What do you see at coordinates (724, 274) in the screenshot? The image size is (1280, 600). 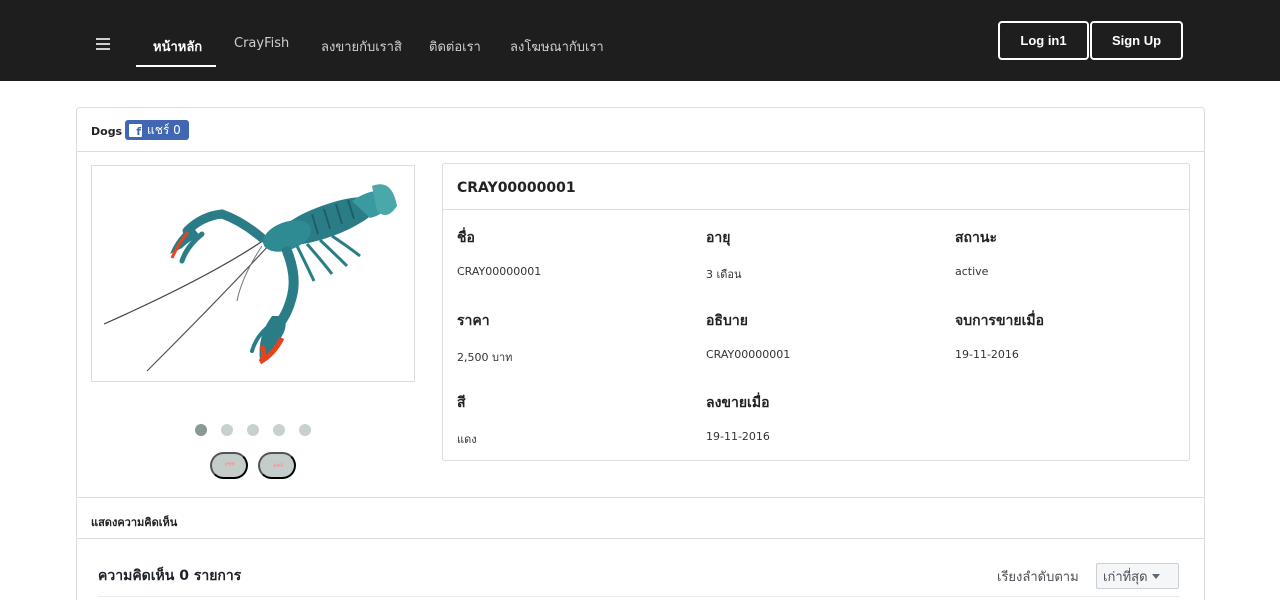 I see `field-value-age: 3 เดือน` at bounding box center [724, 274].